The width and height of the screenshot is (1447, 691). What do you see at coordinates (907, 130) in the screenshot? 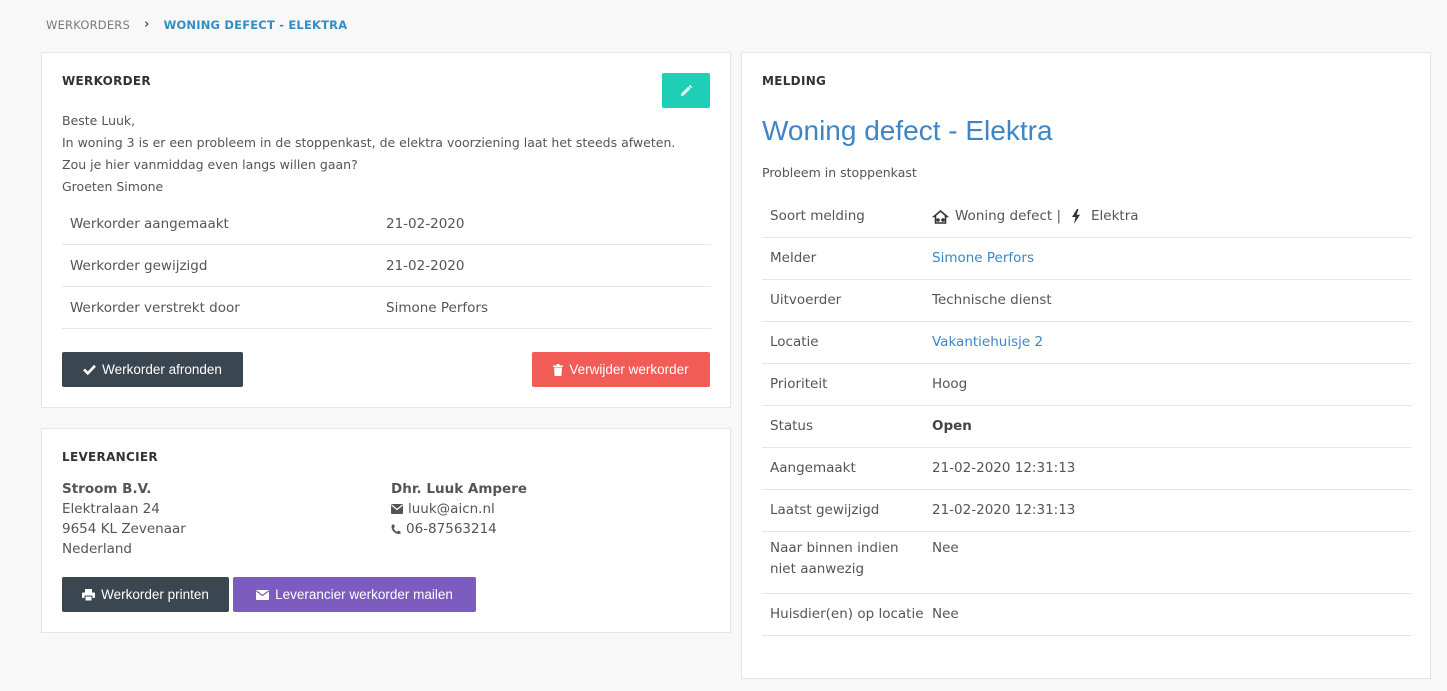
I see `melding-heading: Woning defect - Elektra` at bounding box center [907, 130].